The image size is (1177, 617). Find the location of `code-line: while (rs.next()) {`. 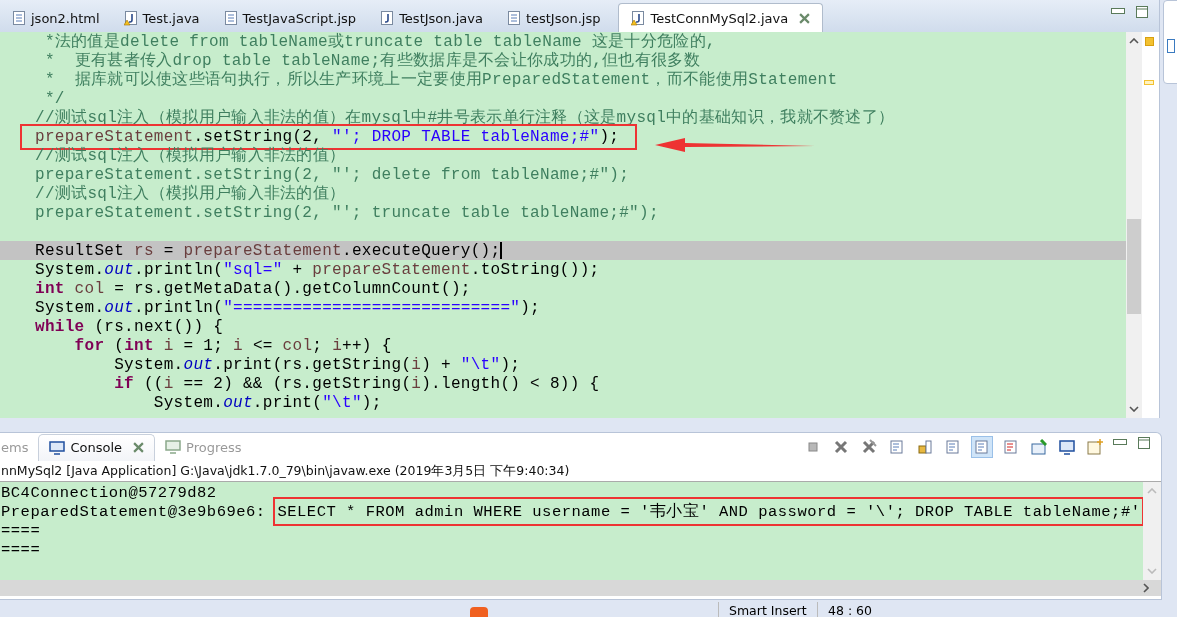

code-line: while (rs.next()) { is located at coordinates (129, 326).